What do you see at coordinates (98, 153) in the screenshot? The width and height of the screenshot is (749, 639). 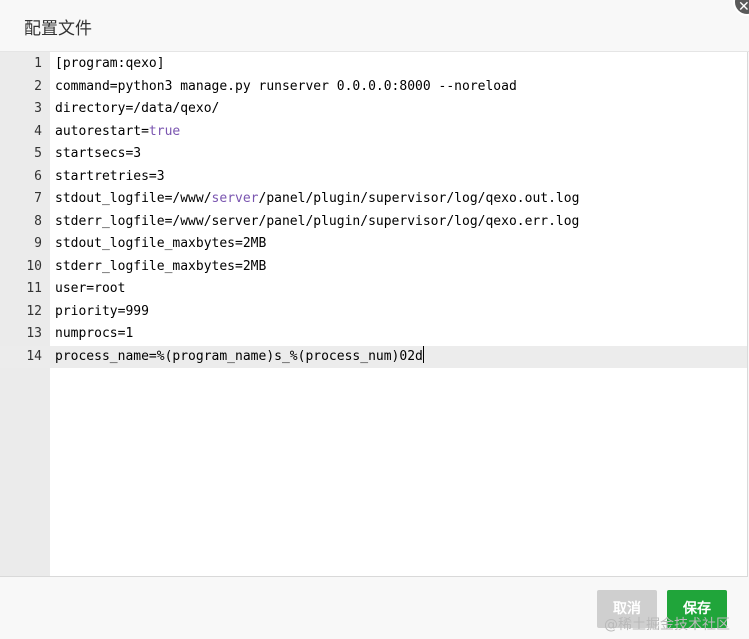 I see `line-text: startsecs=3` at bounding box center [98, 153].